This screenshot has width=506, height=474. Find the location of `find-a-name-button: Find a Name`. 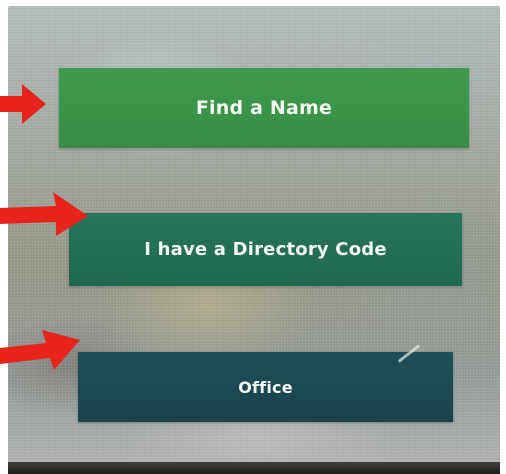

find-a-name-button: Find a Name is located at coordinates (264, 108).